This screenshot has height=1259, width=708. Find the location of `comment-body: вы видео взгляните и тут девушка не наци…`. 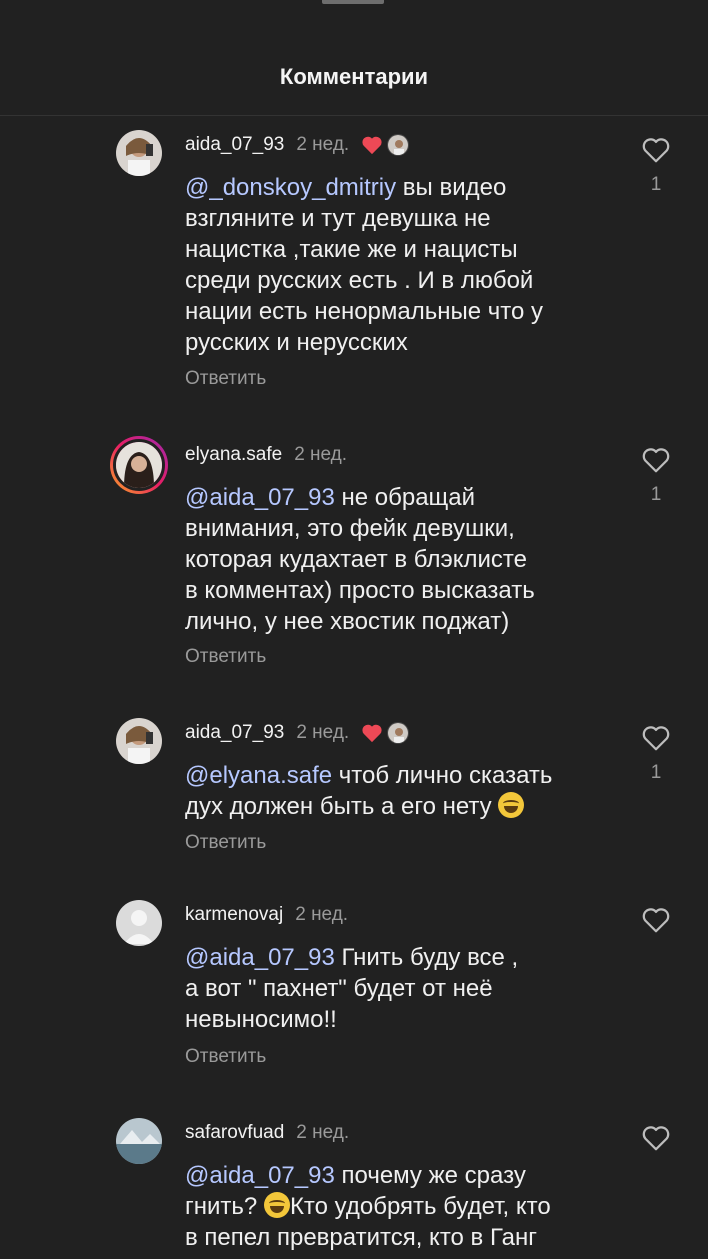

comment-body: вы видео взгляните и тут девушка не наци… is located at coordinates (364, 265).